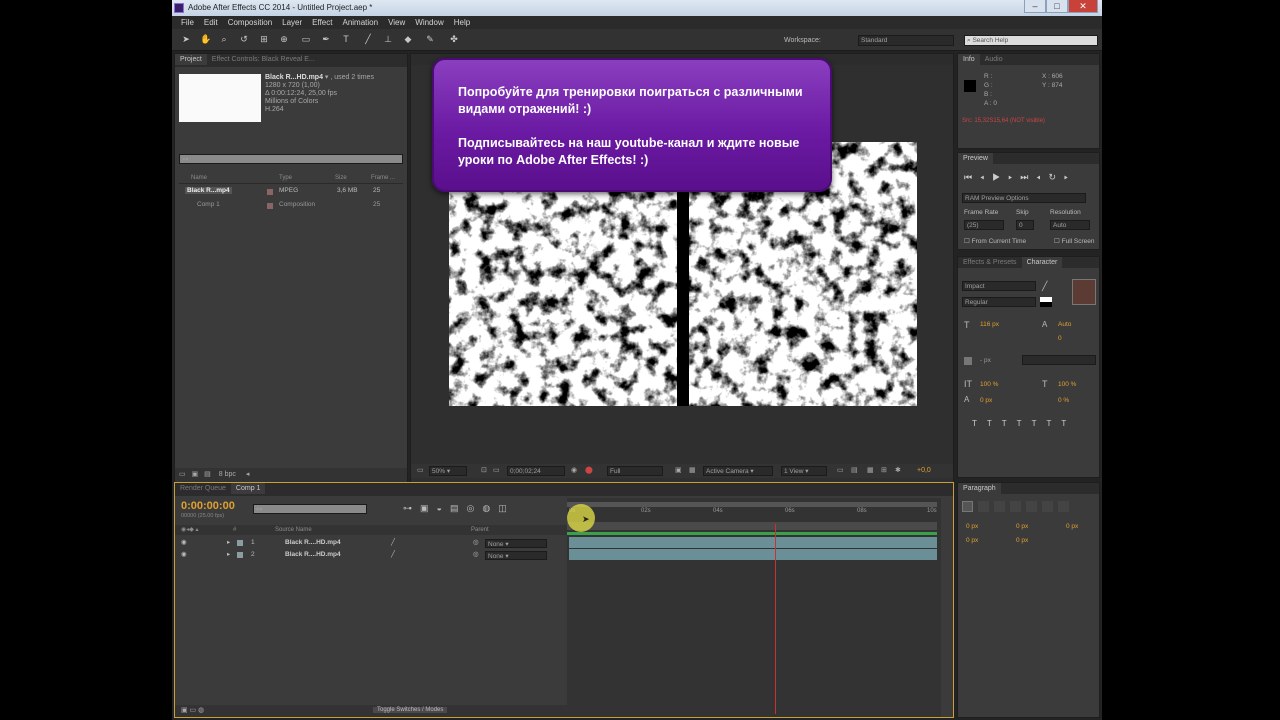 The height and width of the screenshot is (720, 1280). What do you see at coordinates (420, 471) in the screenshot?
I see `always-preview-icon: ▭` at bounding box center [420, 471].